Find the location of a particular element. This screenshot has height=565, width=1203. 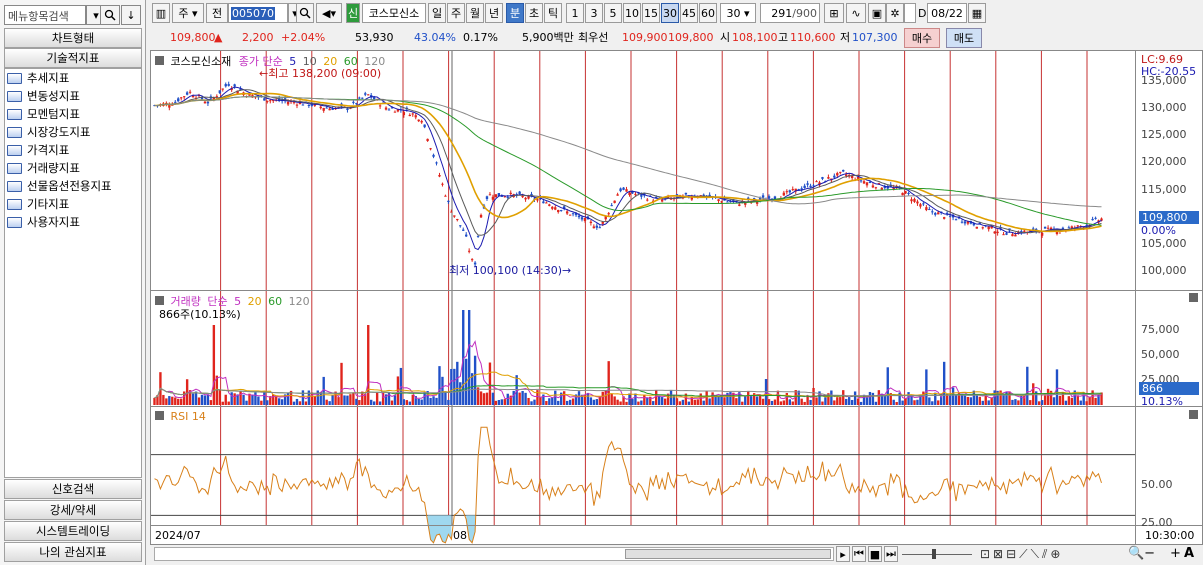

tree-item: 가격지표 is located at coordinates (73, 150).